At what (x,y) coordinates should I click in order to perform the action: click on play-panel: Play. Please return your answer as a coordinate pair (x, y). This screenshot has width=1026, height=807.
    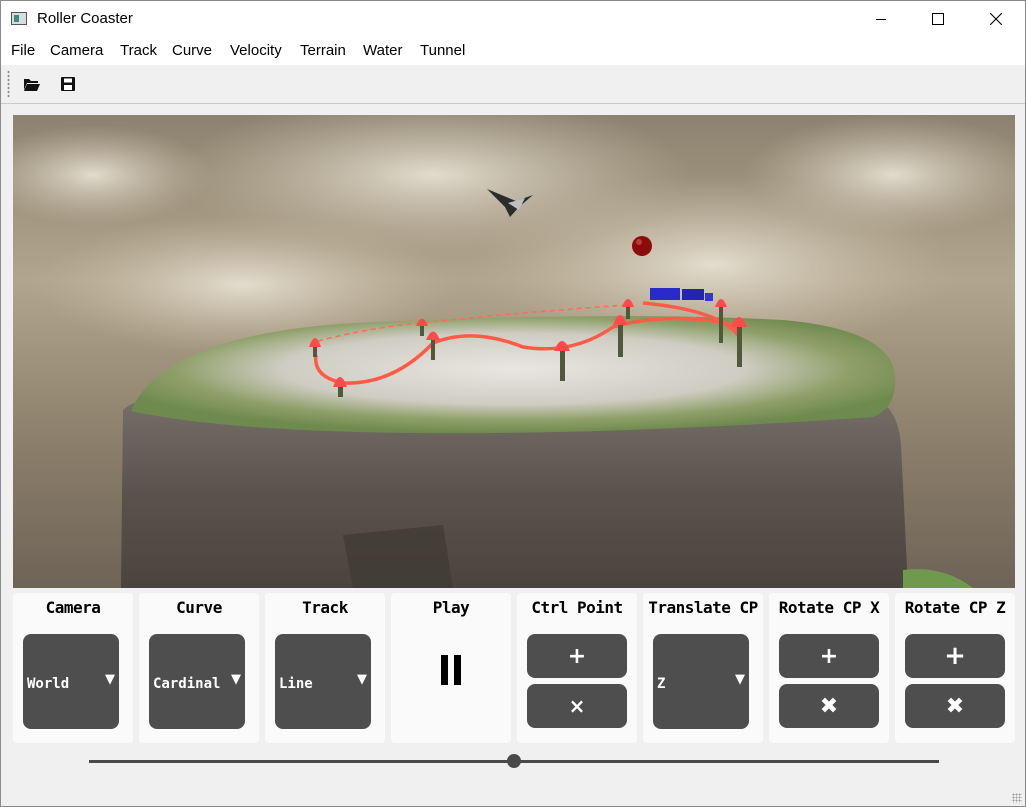
    Looking at the image, I should click on (451, 668).